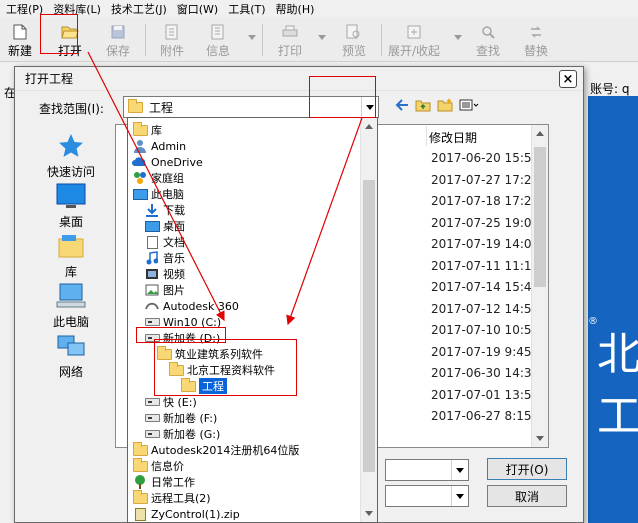  I want to click on tree-item-this-pc: 此电脑, so click(248, 194).